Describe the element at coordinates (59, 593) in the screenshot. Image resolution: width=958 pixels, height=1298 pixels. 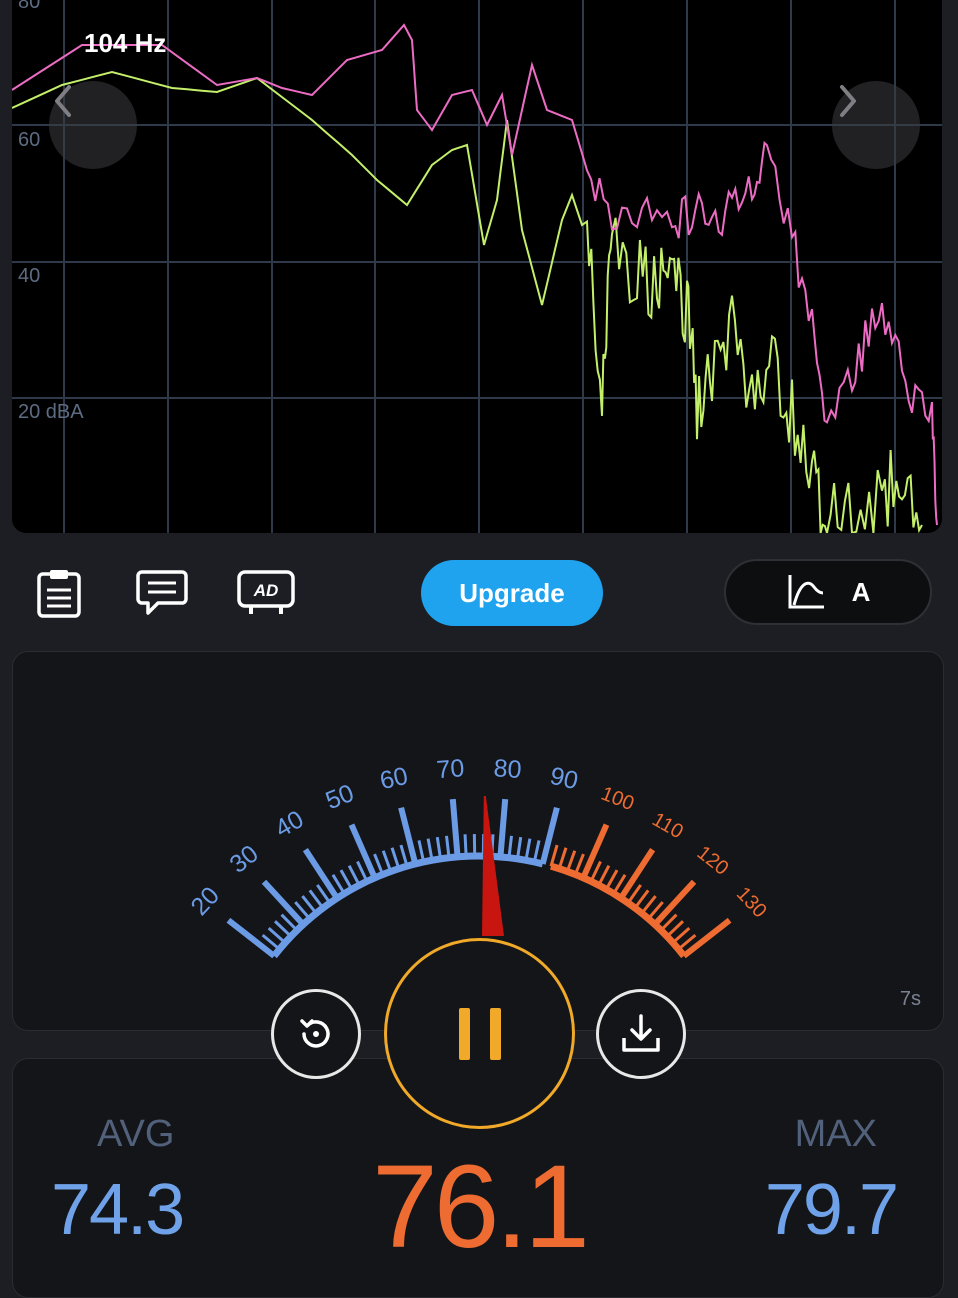
I see `clipboard-icon` at that location.